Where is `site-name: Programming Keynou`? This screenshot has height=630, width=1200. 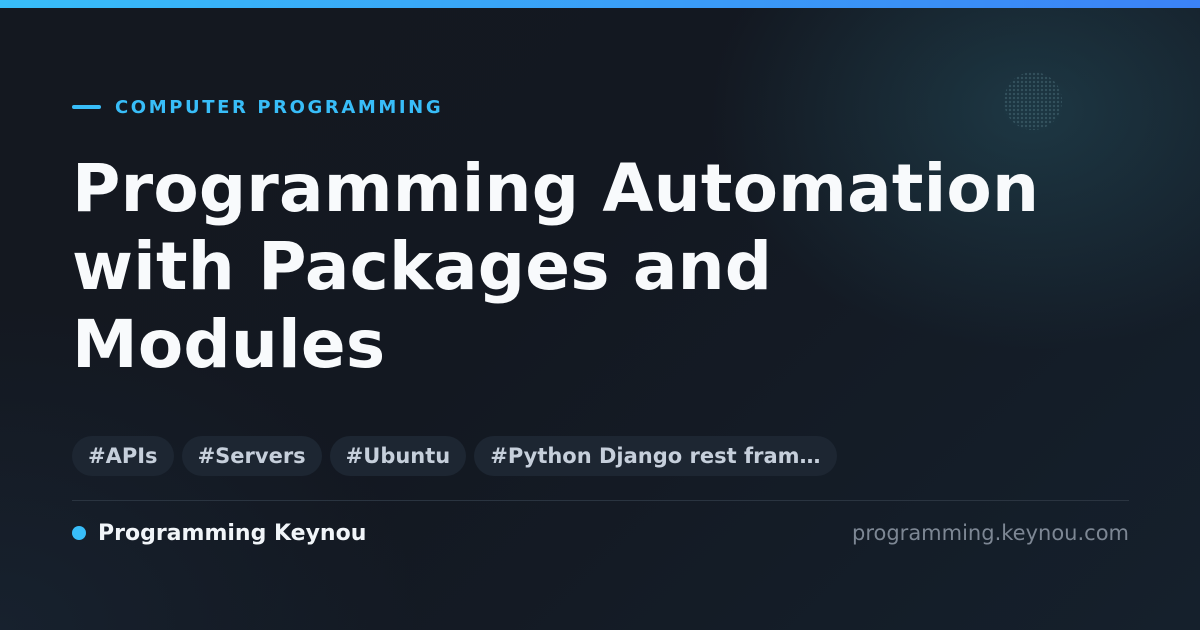 site-name: Programming Keynou is located at coordinates (232, 533).